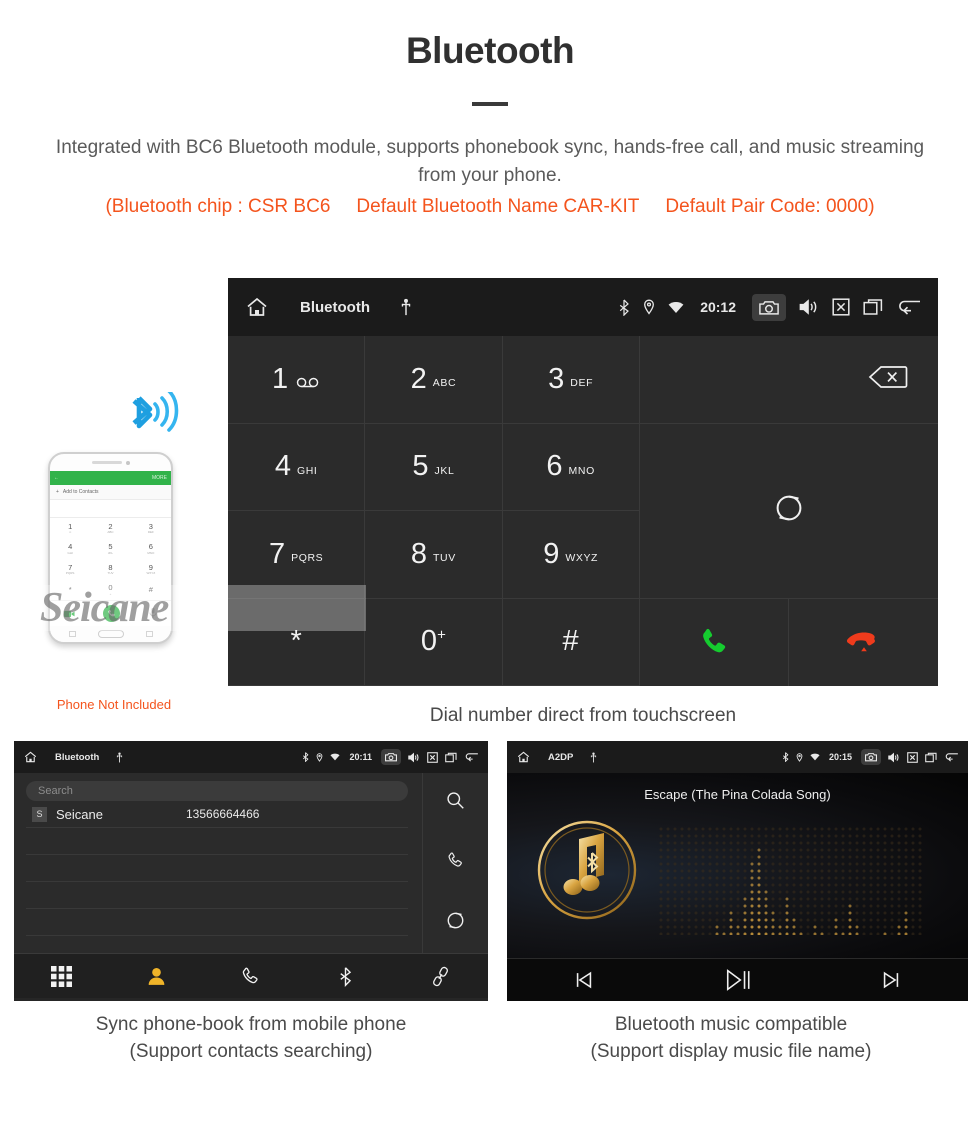  I want to click on music-controls, so click(737, 979).